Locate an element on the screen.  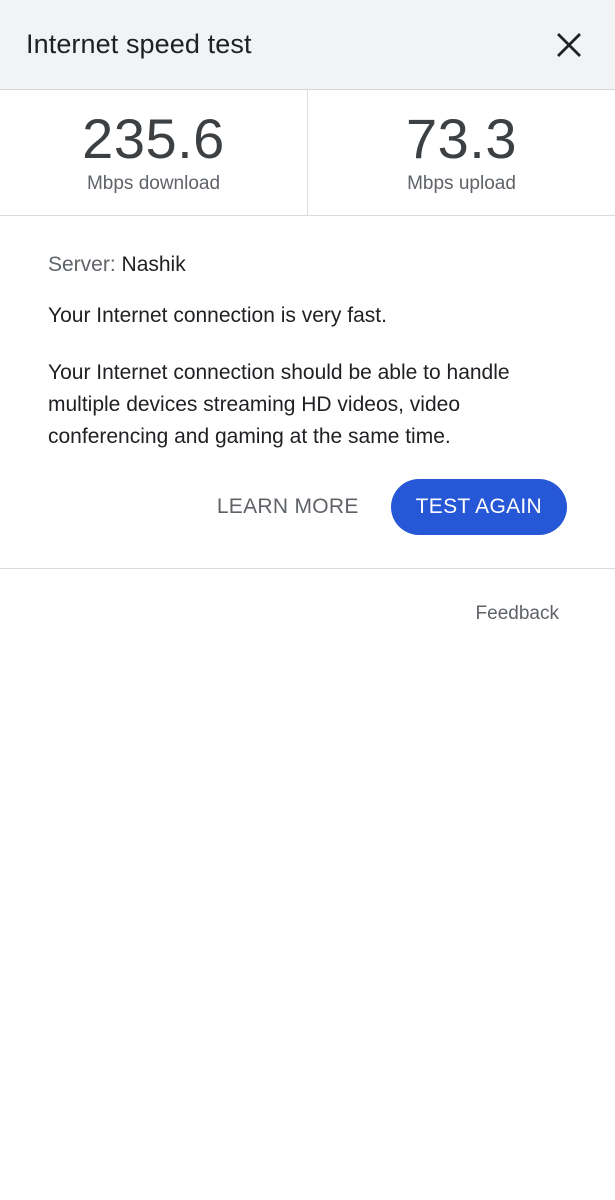
page-title: Internet speed test is located at coordinates (139, 44).